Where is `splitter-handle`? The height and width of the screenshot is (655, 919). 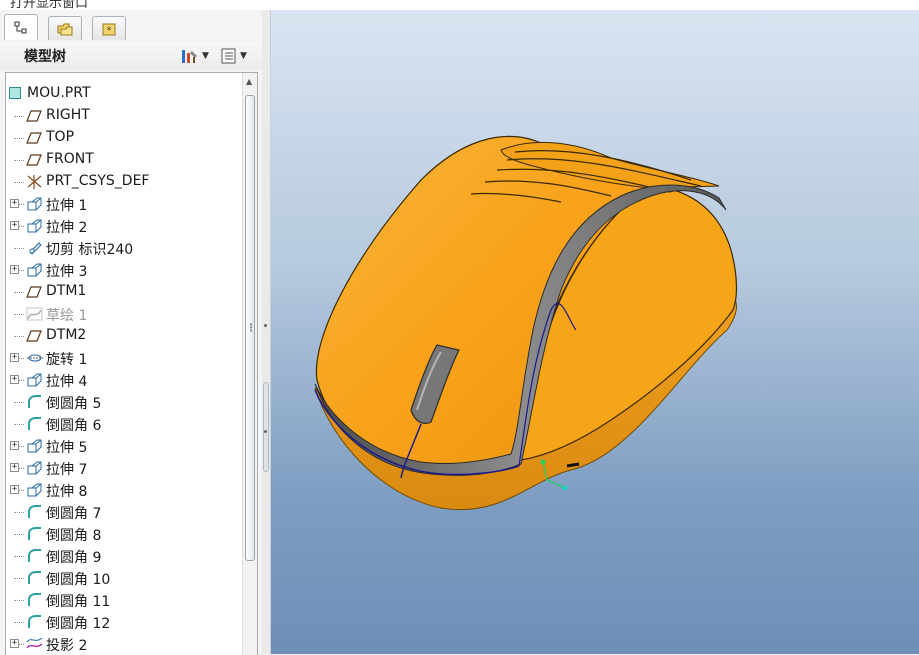 splitter-handle is located at coordinates (266, 427).